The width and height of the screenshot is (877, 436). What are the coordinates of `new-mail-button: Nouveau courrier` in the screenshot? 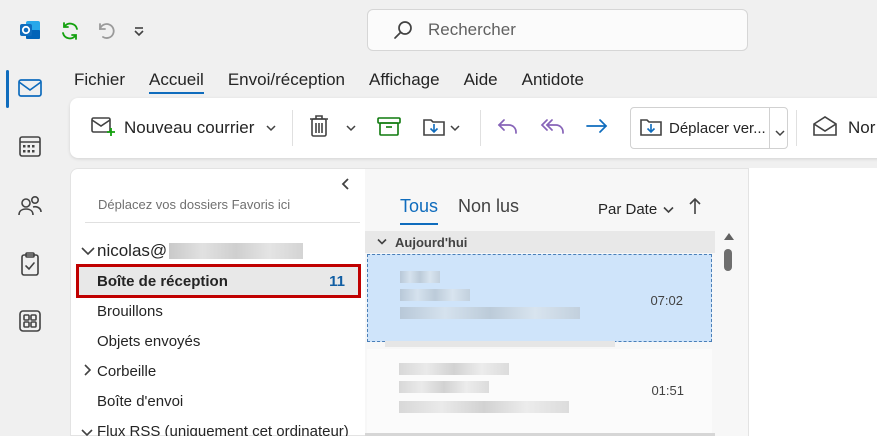 It's located at (183, 128).